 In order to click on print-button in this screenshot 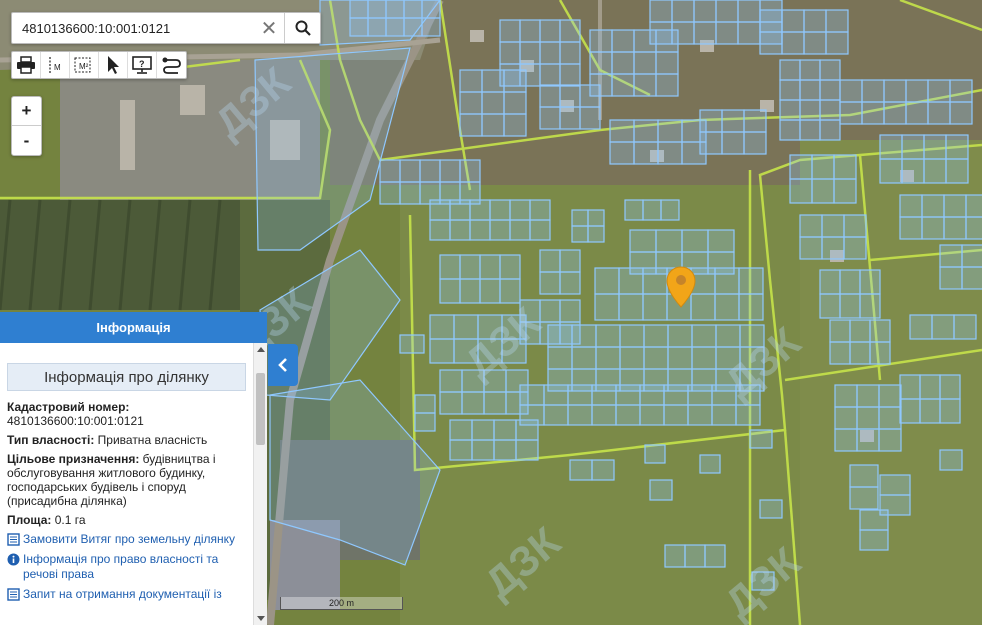, I will do `click(26, 65)`.